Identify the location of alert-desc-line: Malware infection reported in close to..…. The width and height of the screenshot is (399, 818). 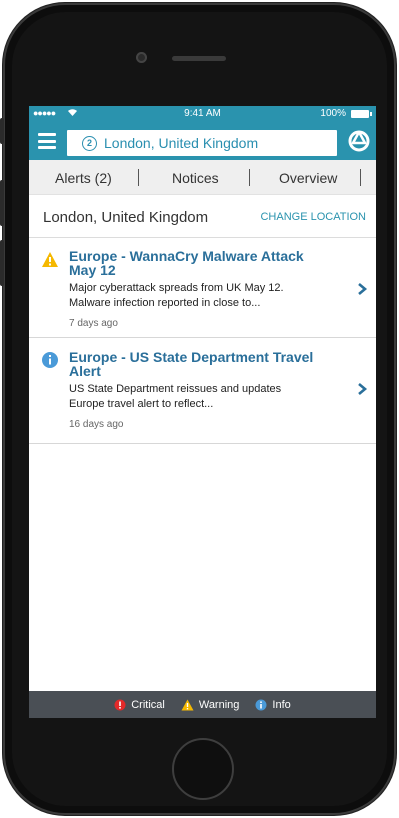
(165, 303).